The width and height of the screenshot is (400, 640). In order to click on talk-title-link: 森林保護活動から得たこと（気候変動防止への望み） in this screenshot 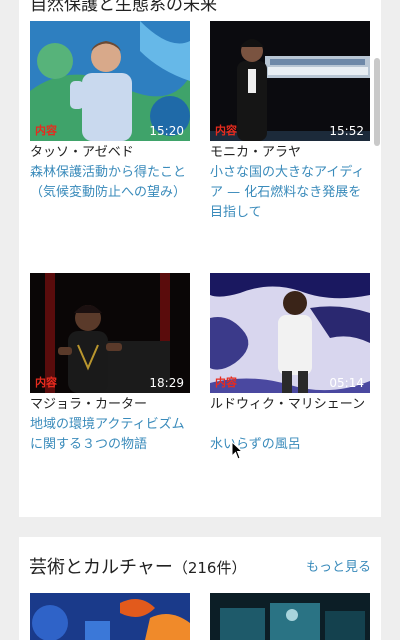, I will do `click(110, 183)`.